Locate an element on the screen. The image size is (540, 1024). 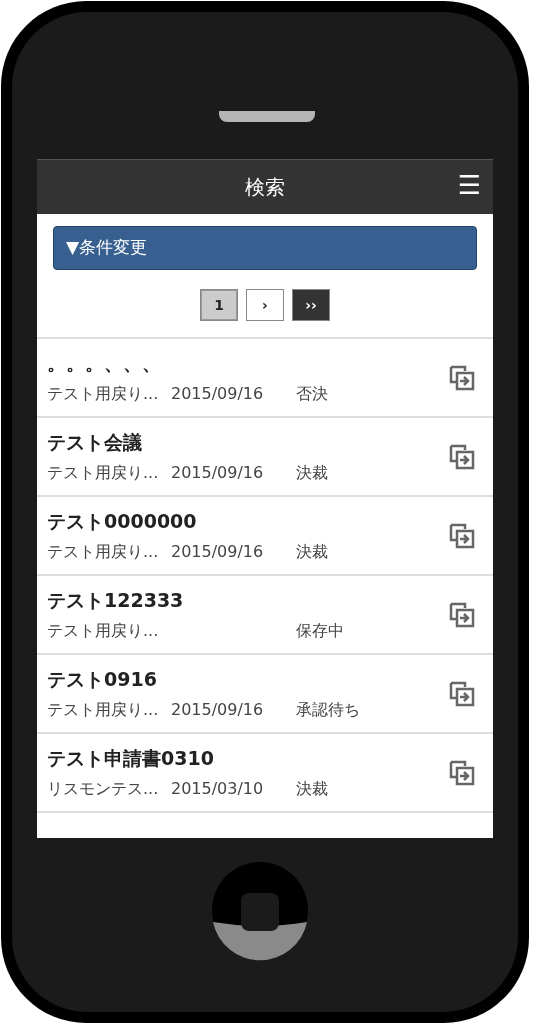
result-title: テスト0000000 is located at coordinates (122, 522).